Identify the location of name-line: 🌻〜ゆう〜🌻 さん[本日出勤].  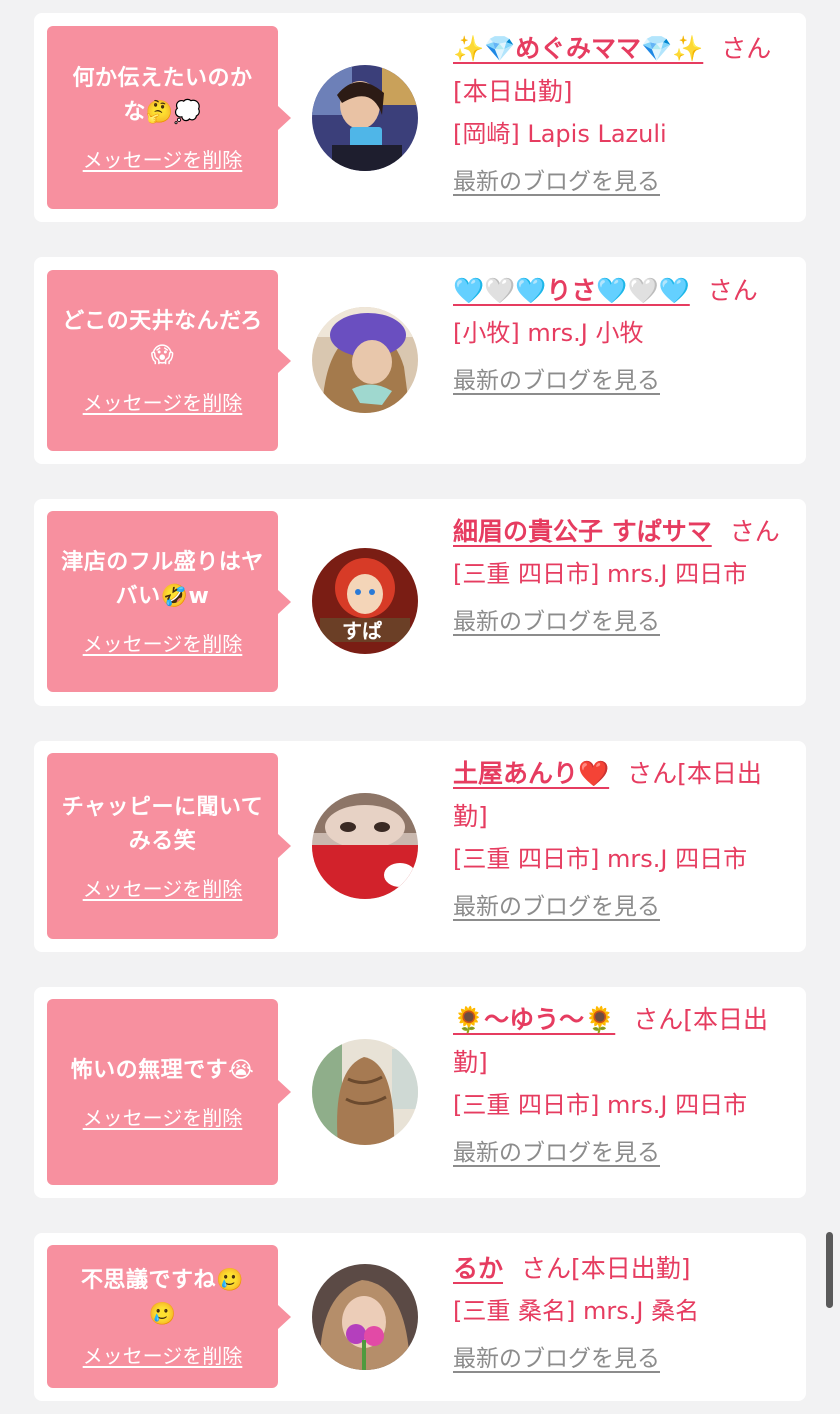
(623, 1041).